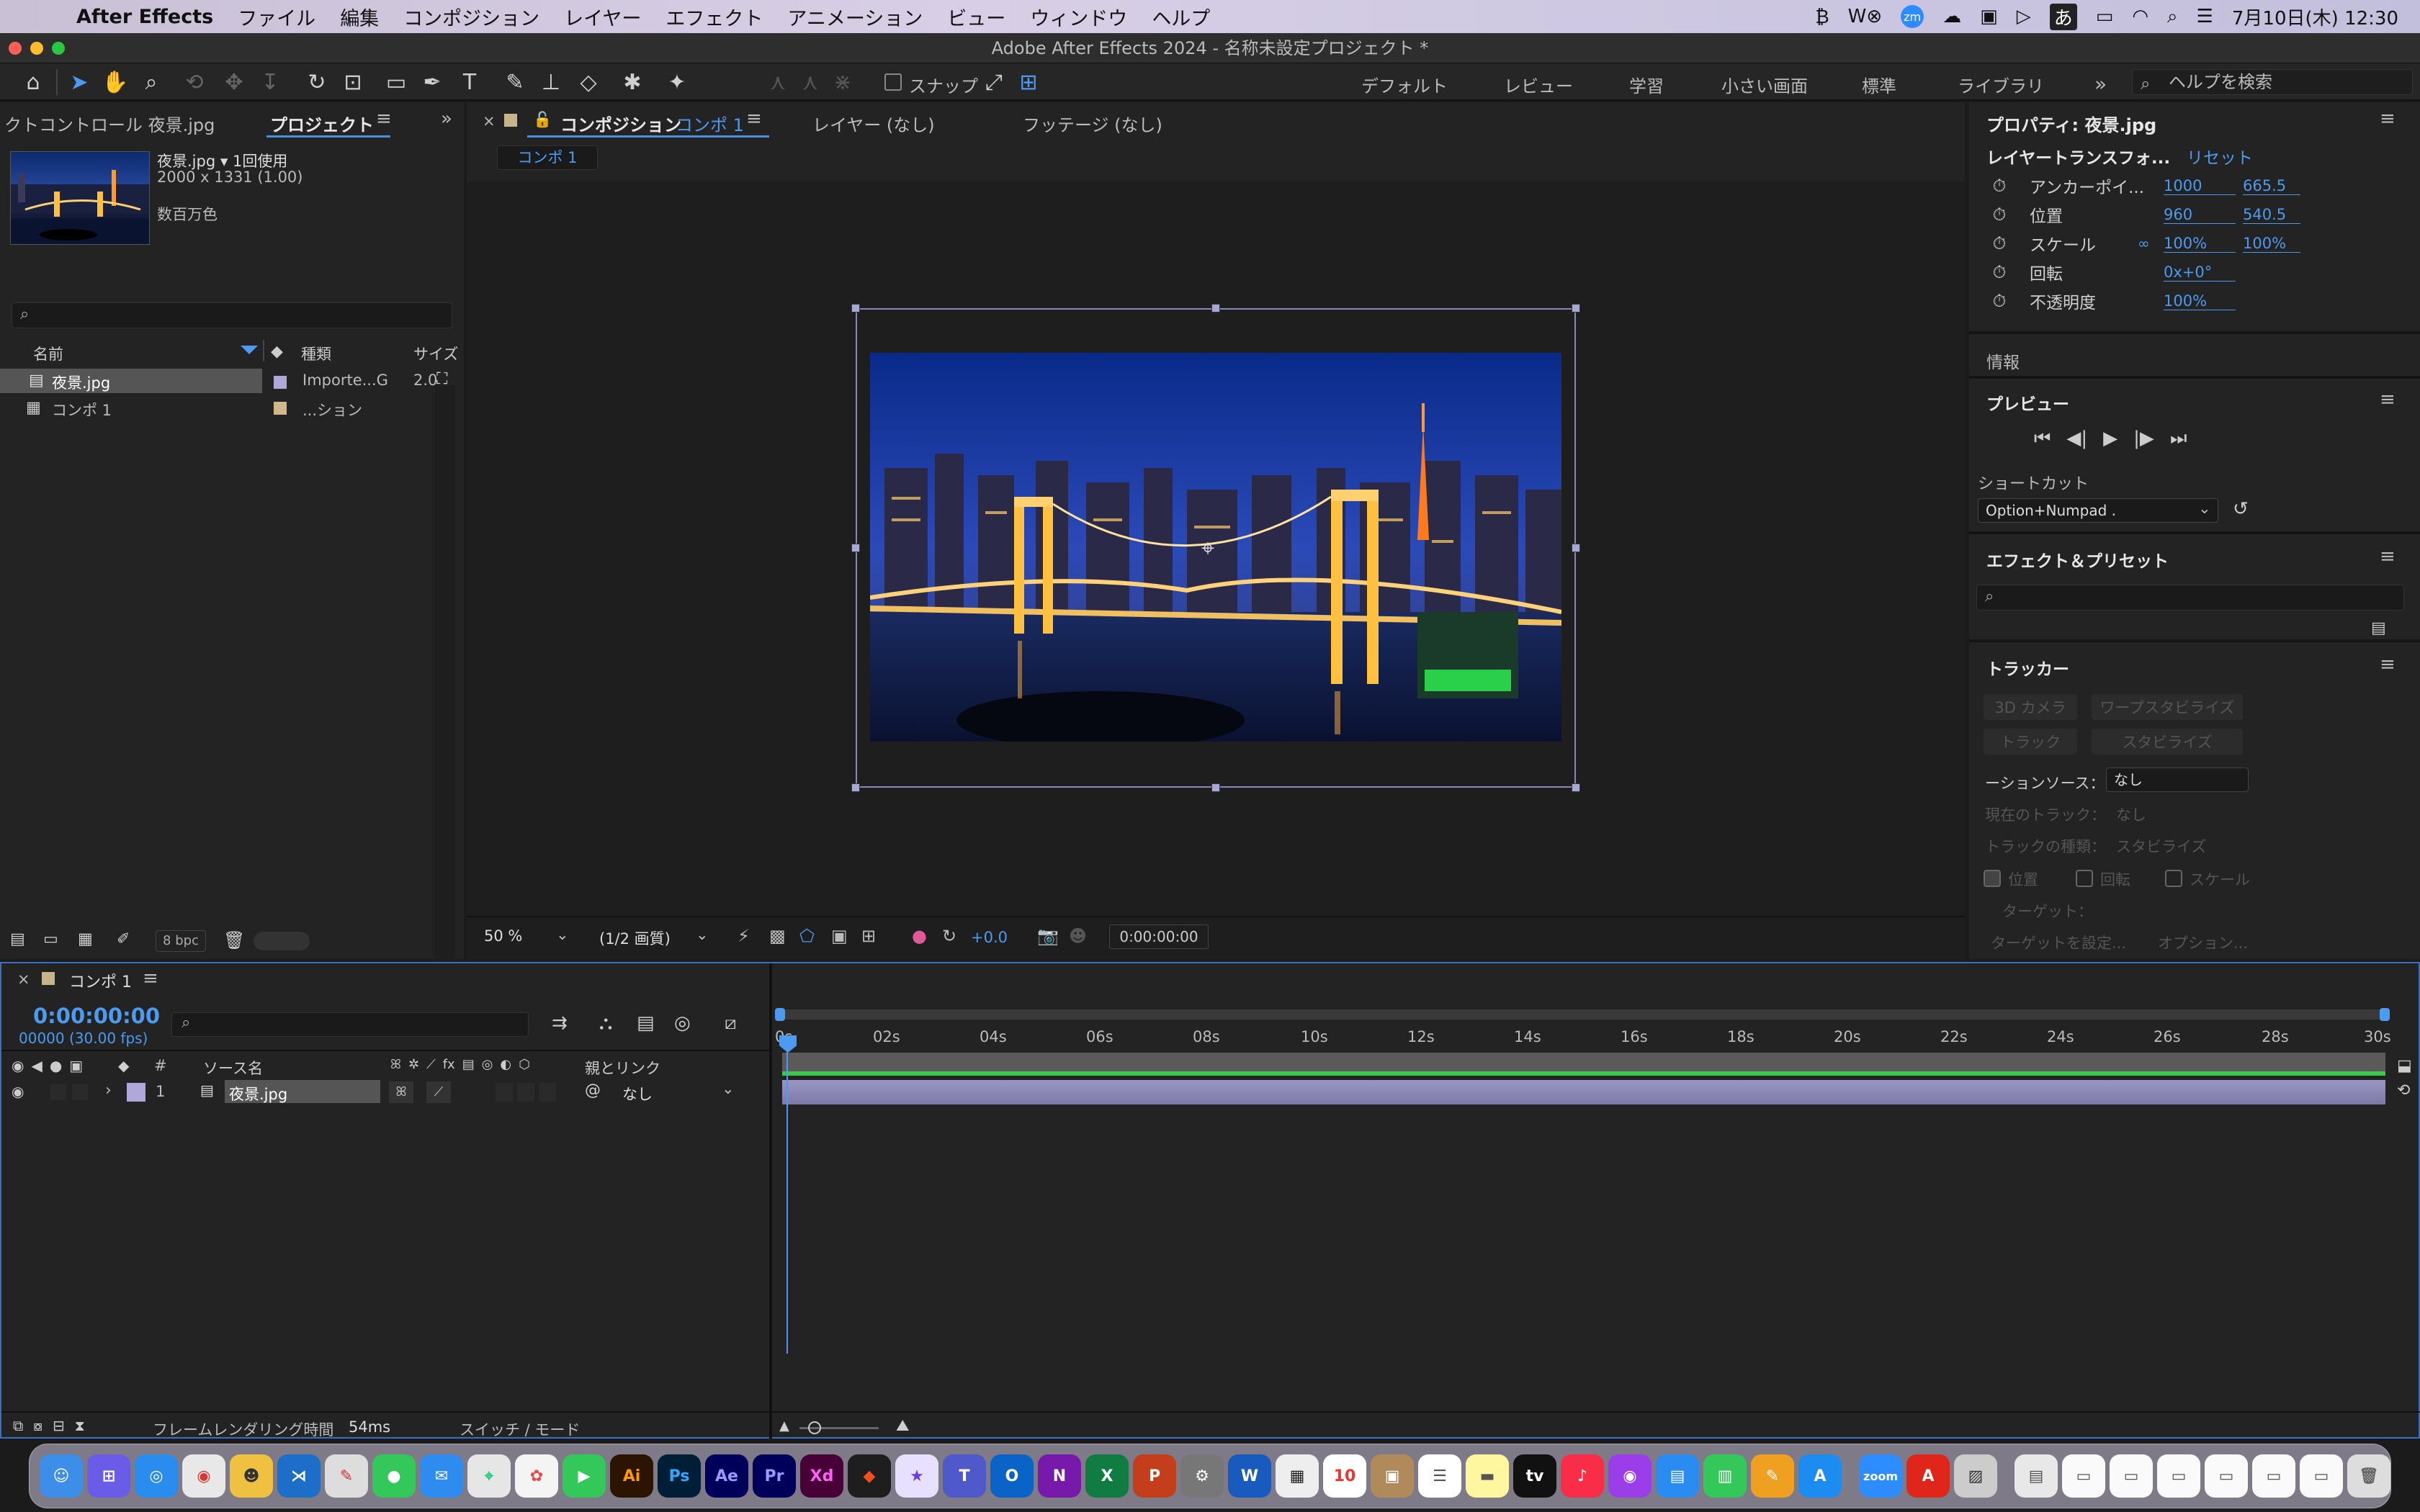  What do you see at coordinates (1297, 1476) in the screenshot?
I see `mission-control-icon: ▦` at bounding box center [1297, 1476].